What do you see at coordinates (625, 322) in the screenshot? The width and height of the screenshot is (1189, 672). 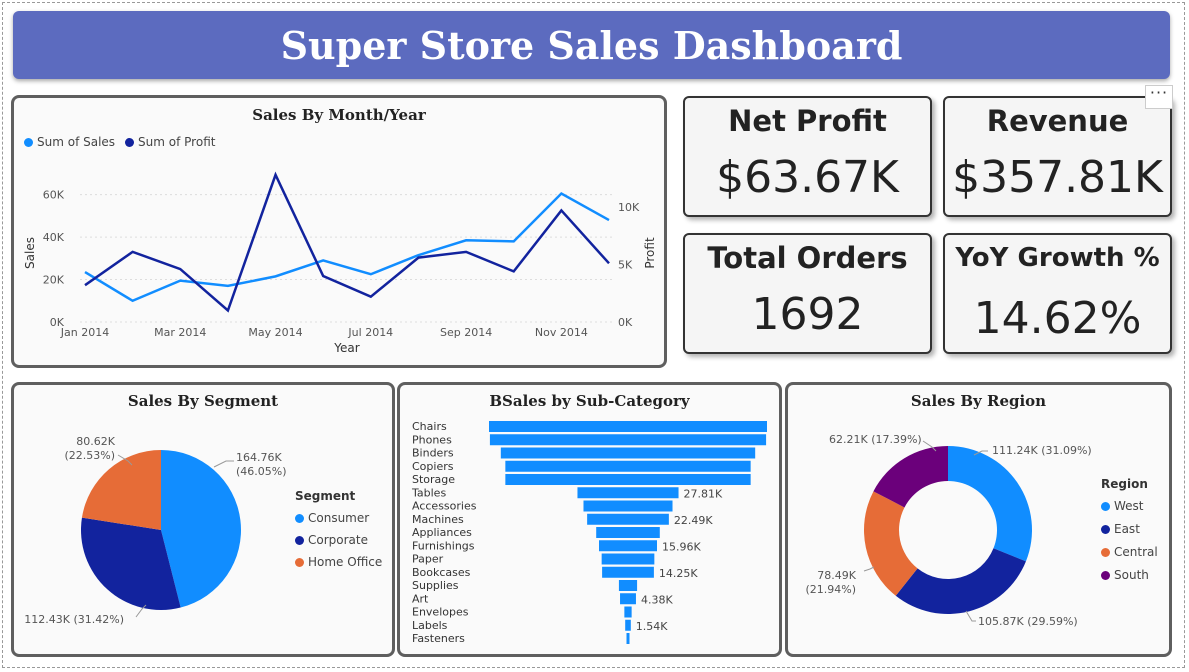 I see `y2-tick-label: 0K` at bounding box center [625, 322].